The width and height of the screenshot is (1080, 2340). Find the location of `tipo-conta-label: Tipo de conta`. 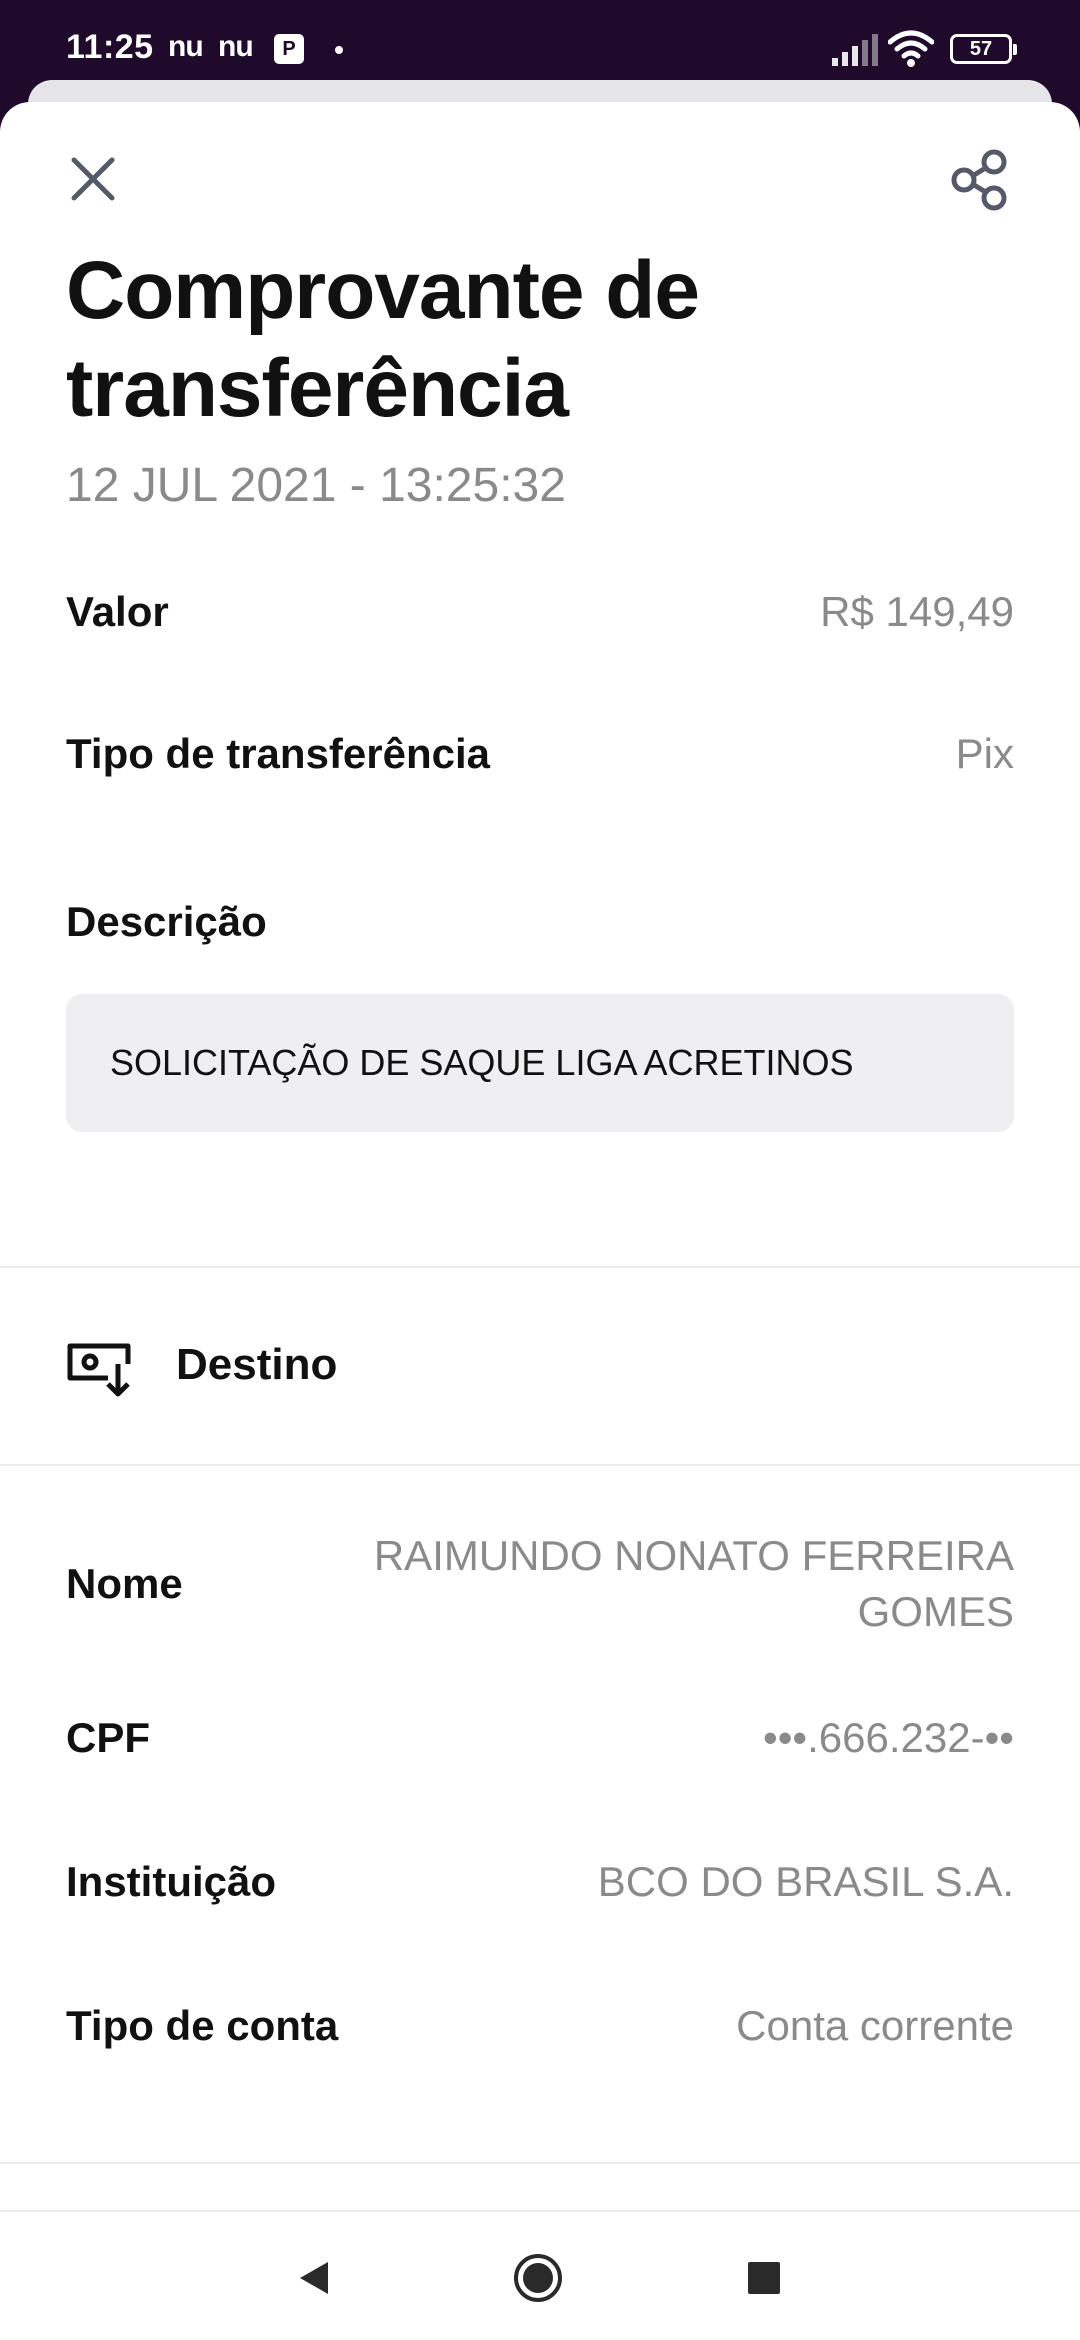

tipo-conta-label: Tipo de conta is located at coordinates (202, 2025).